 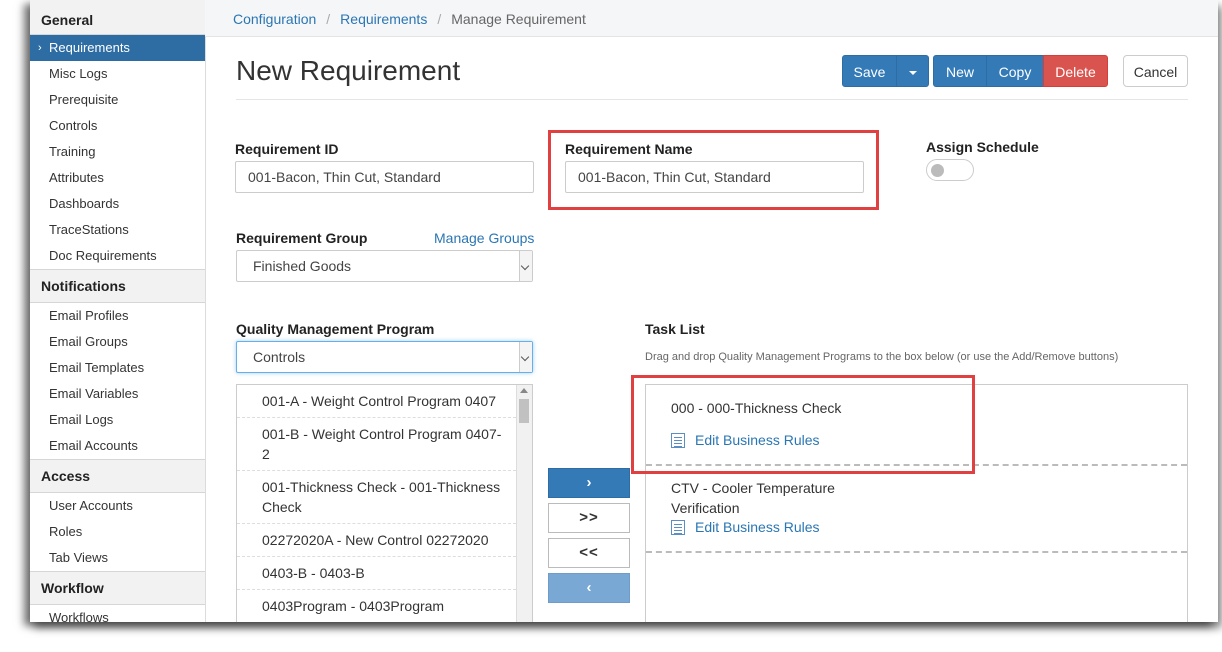 I want to click on requirement-group-label: Requirement Group, so click(x=302, y=238).